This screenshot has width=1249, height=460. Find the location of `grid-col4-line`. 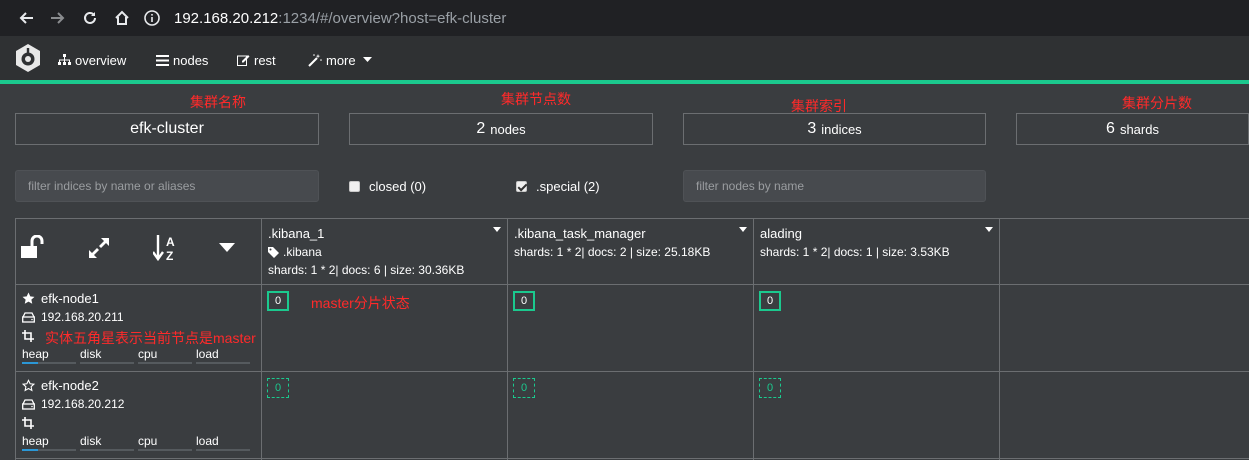

grid-col4-line is located at coordinates (999, 339).